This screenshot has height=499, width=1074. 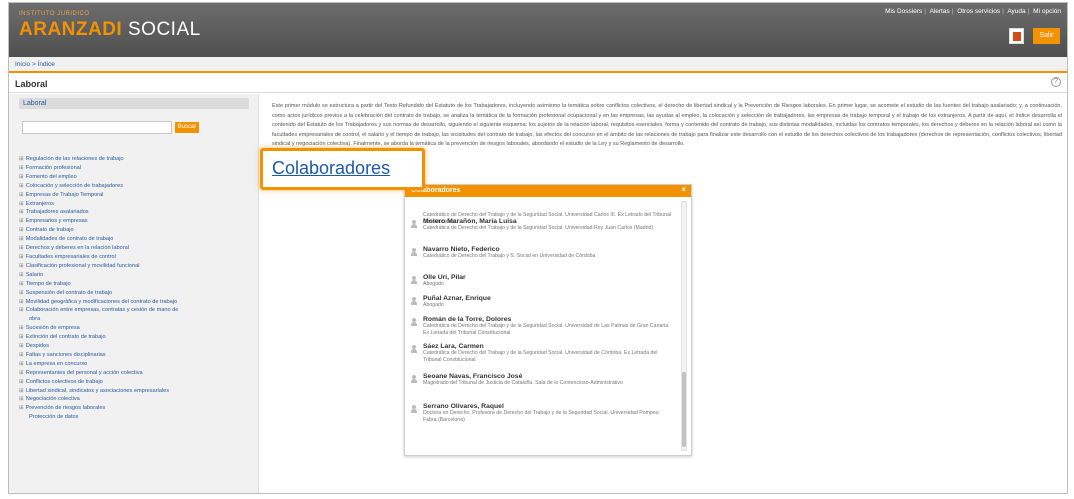 I want to click on tree-item: ⊞ Colocación y selección de trabajadores, so click(x=131, y=186).